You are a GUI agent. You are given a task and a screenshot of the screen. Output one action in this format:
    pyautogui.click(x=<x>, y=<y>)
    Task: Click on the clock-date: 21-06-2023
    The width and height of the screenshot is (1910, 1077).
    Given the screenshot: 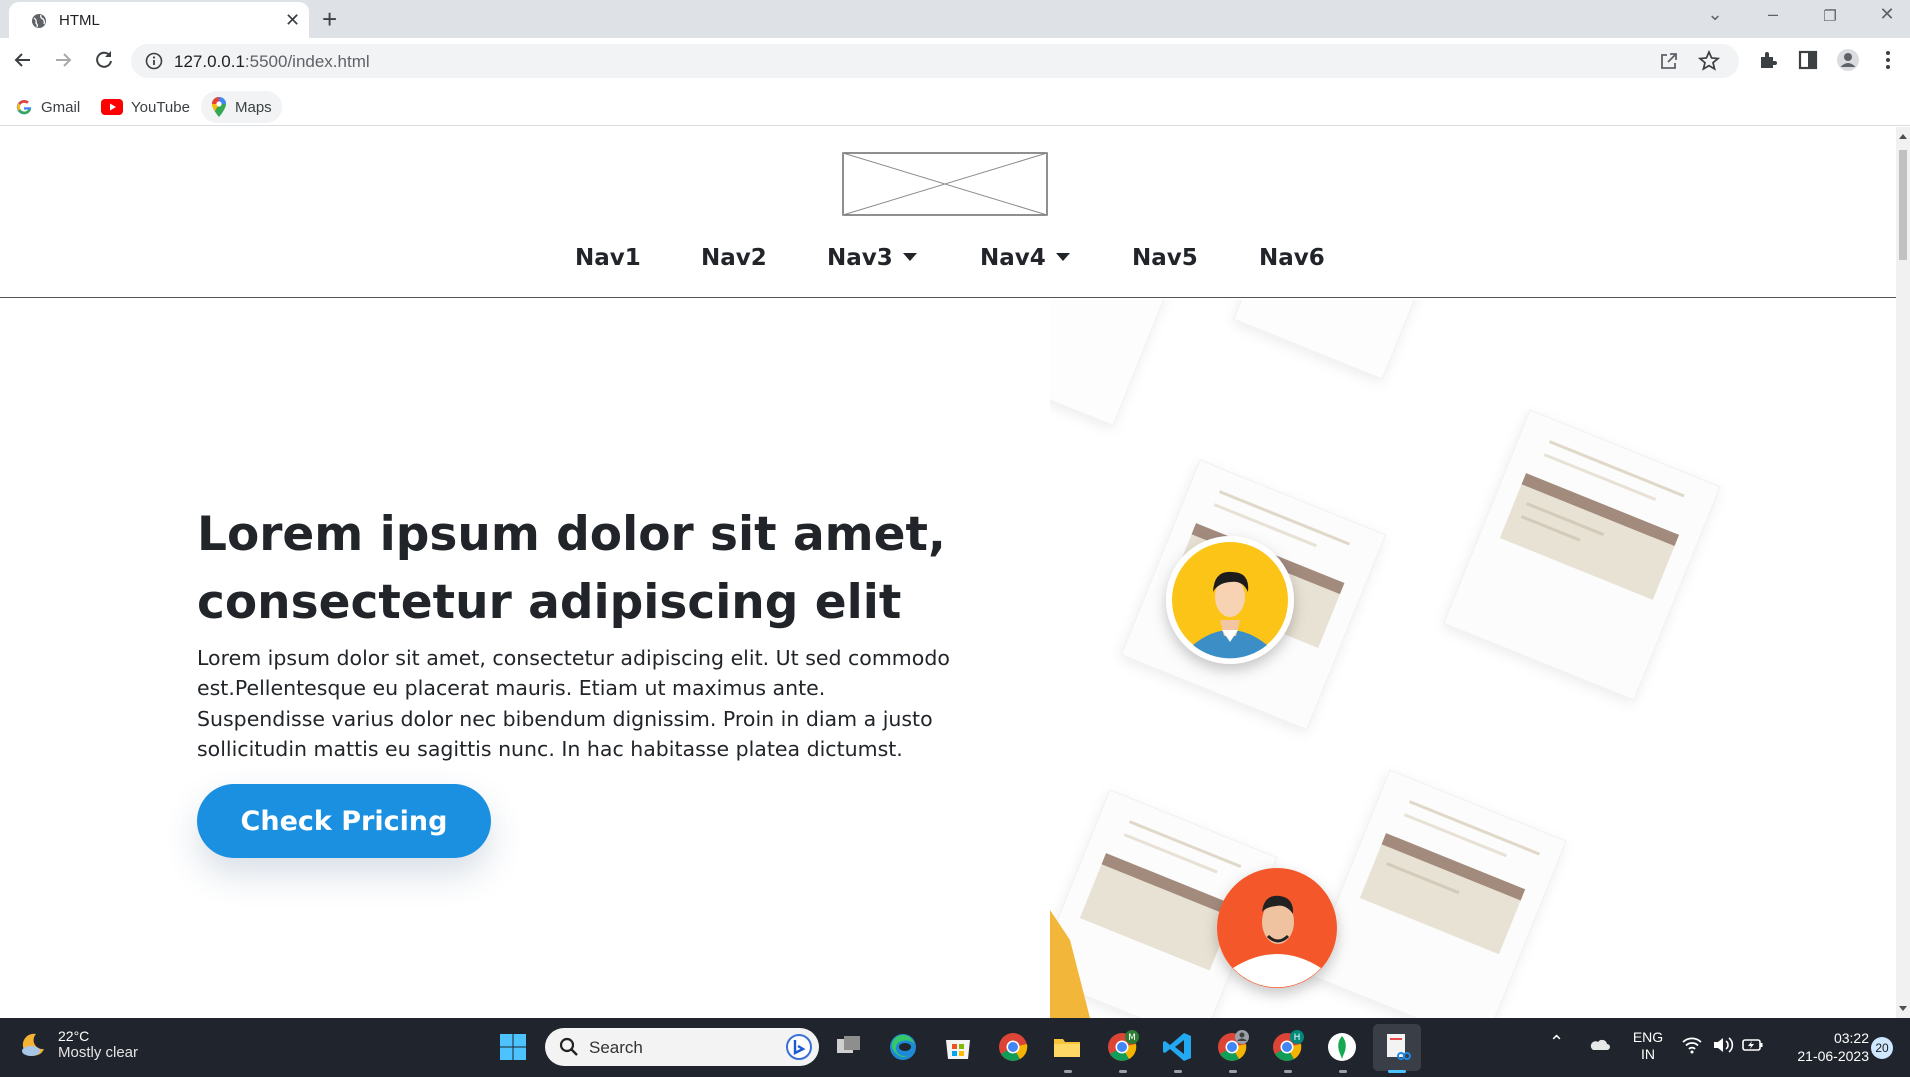 What is the action you would take?
    pyautogui.click(x=1833, y=1056)
    